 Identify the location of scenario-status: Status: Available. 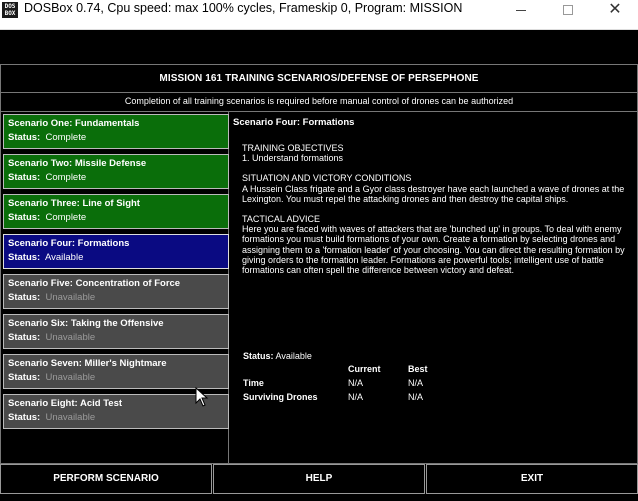
(46, 257).